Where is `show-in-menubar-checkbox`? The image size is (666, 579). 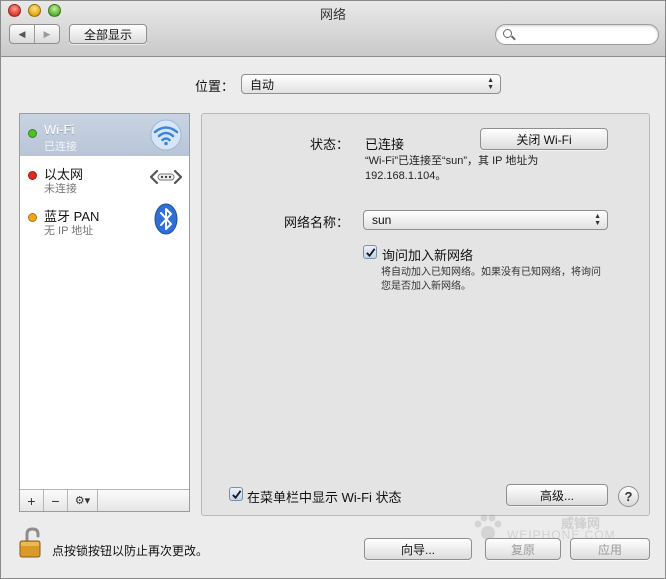 show-in-menubar-checkbox is located at coordinates (236, 494).